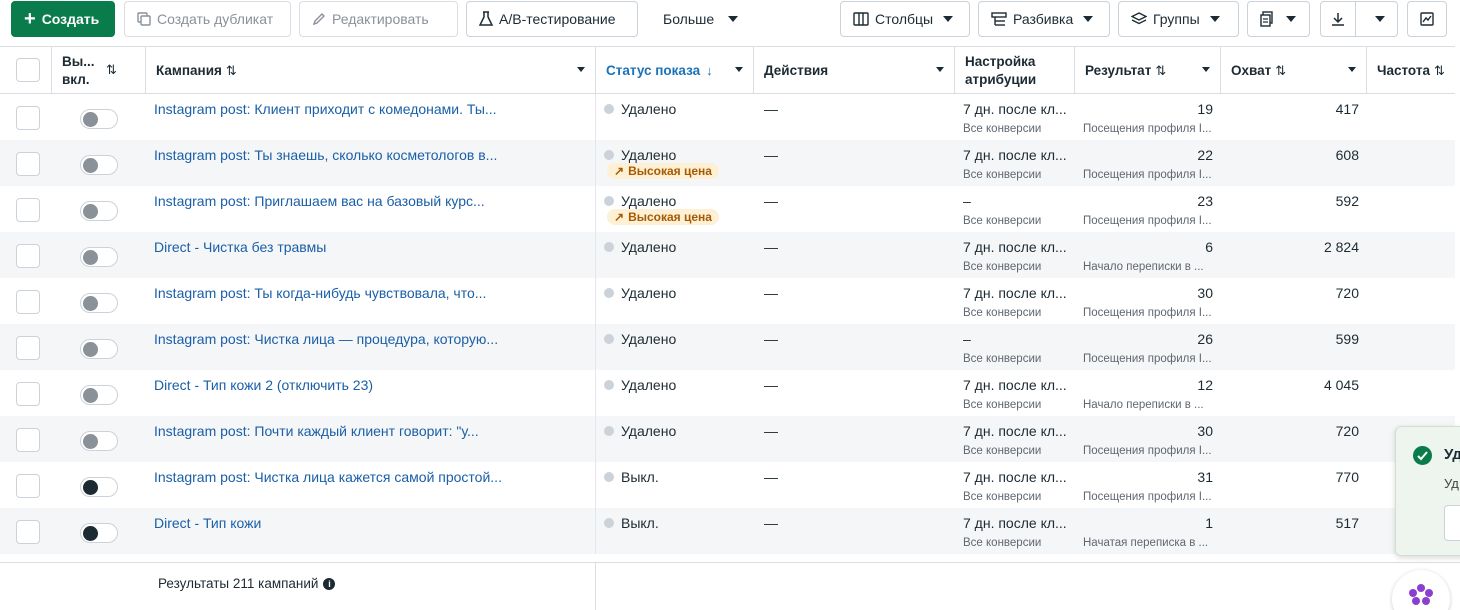 This screenshot has width=1460, height=610. What do you see at coordinates (1339, 19) in the screenshot?
I see `download-button` at bounding box center [1339, 19].